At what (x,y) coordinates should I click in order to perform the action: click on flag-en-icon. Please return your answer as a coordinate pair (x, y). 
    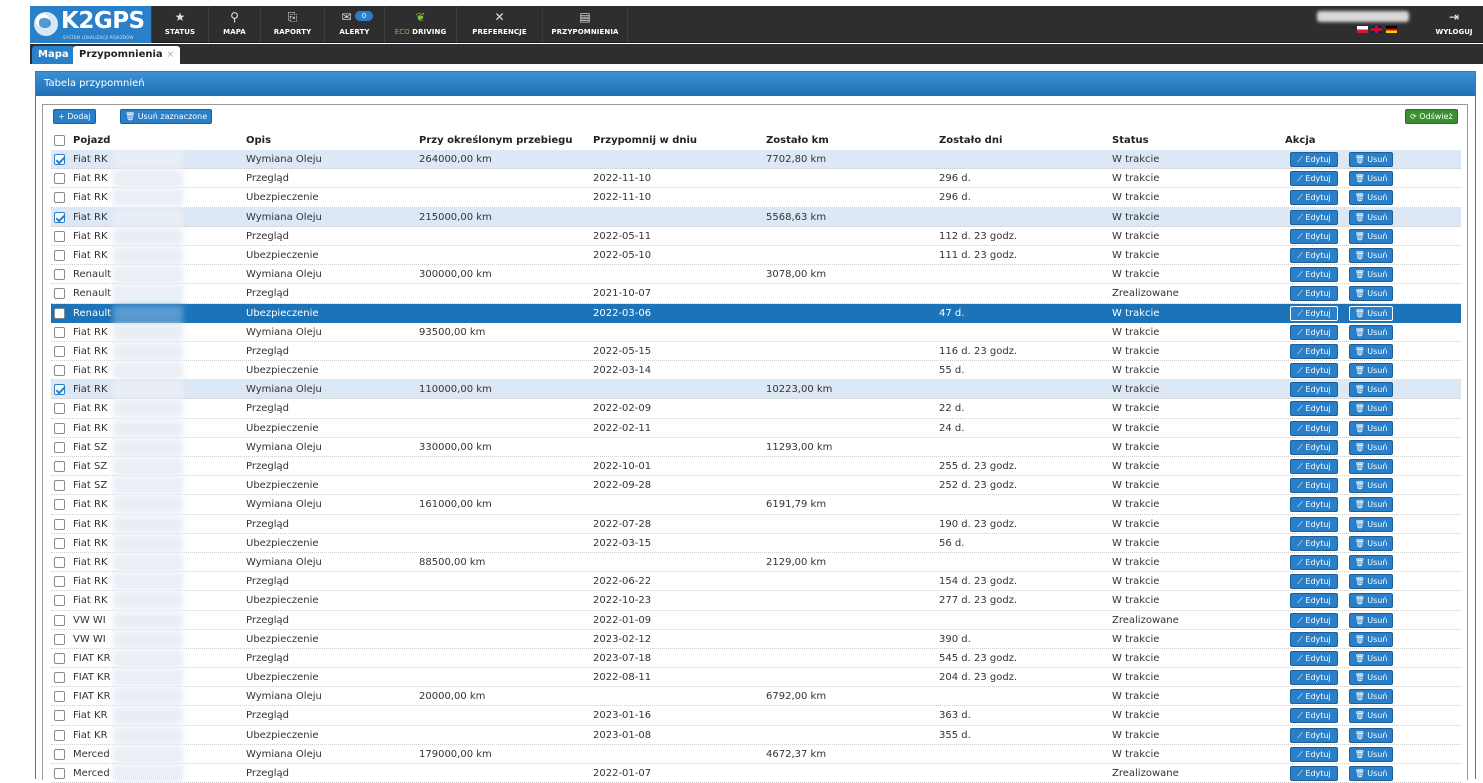
    Looking at the image, I should click on (1376, 29).